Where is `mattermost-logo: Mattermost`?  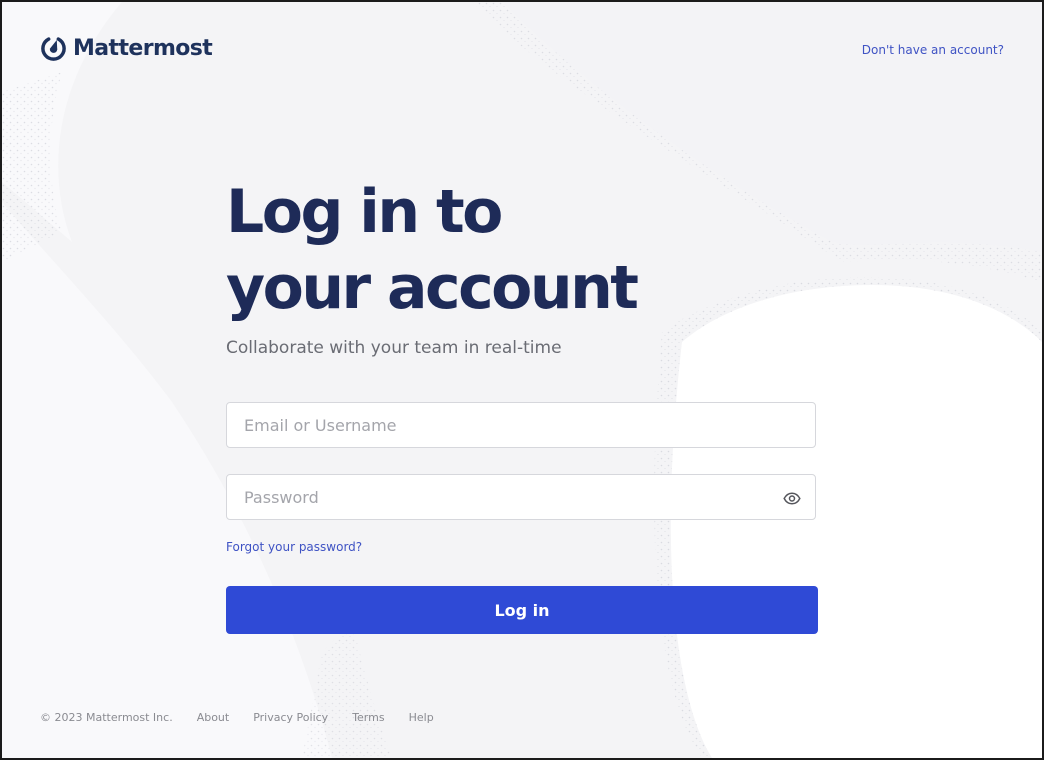 mattermost-logo: Mattermost is located at coordinates (126, 48).